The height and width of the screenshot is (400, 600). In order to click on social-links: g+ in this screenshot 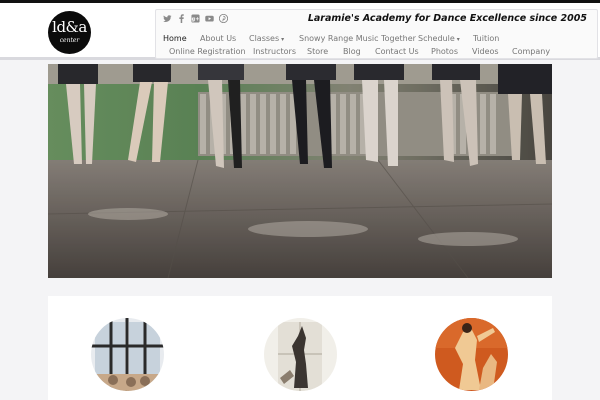, I will do `click(196, 18)`.